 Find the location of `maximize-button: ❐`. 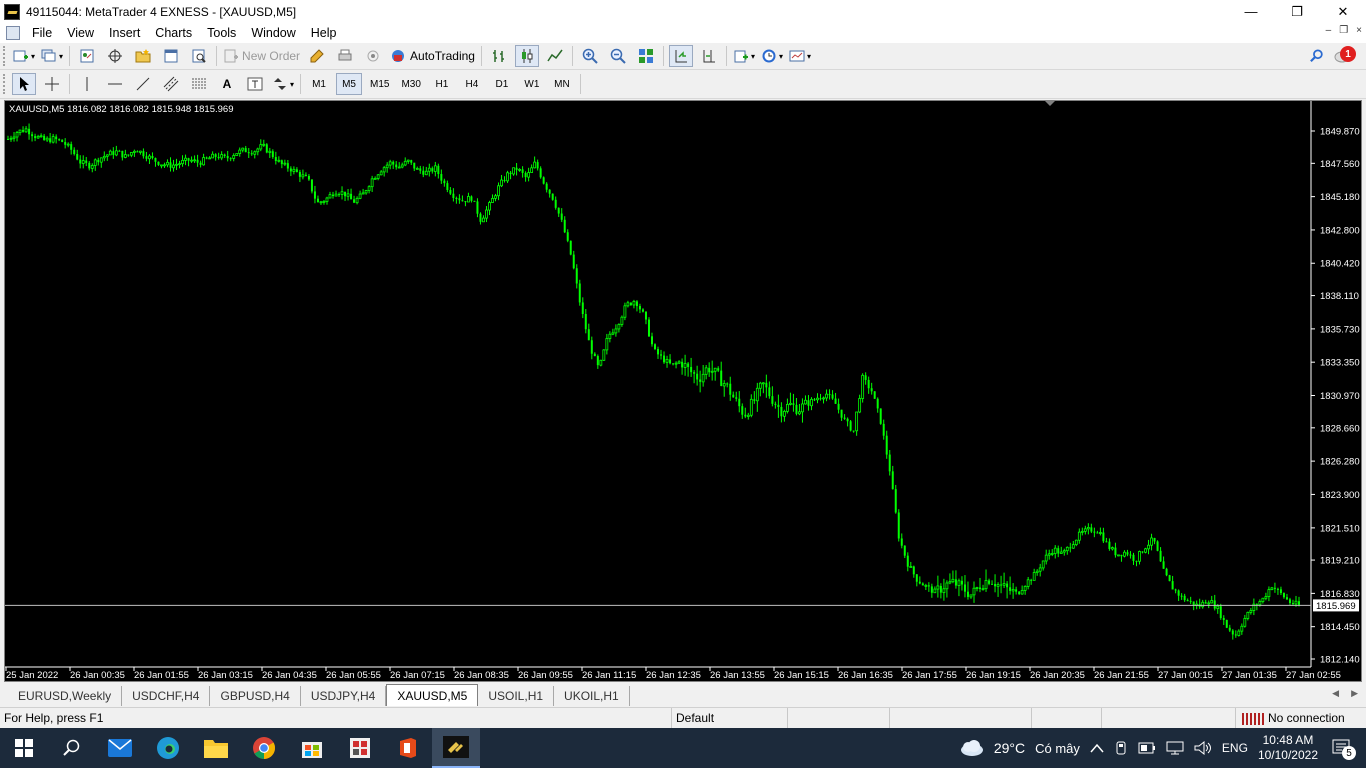

maximize-button: ❐ is located at coordinates (1297, 11).